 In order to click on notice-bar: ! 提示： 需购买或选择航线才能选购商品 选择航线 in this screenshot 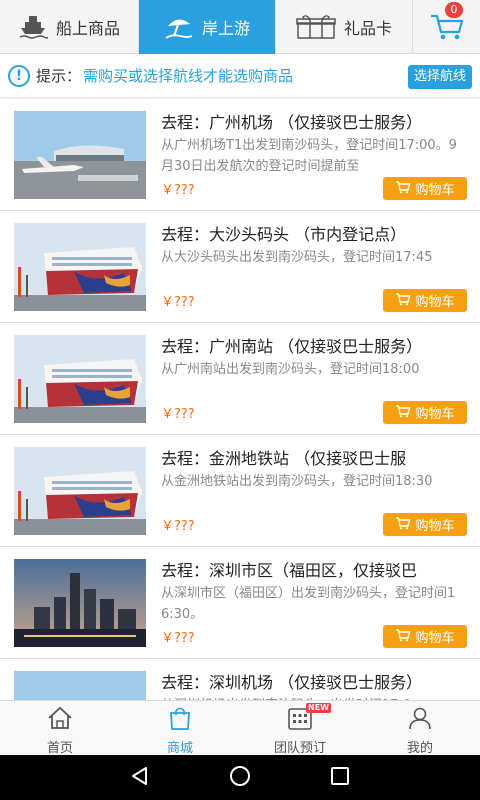, I will do `click(240, 76)`.